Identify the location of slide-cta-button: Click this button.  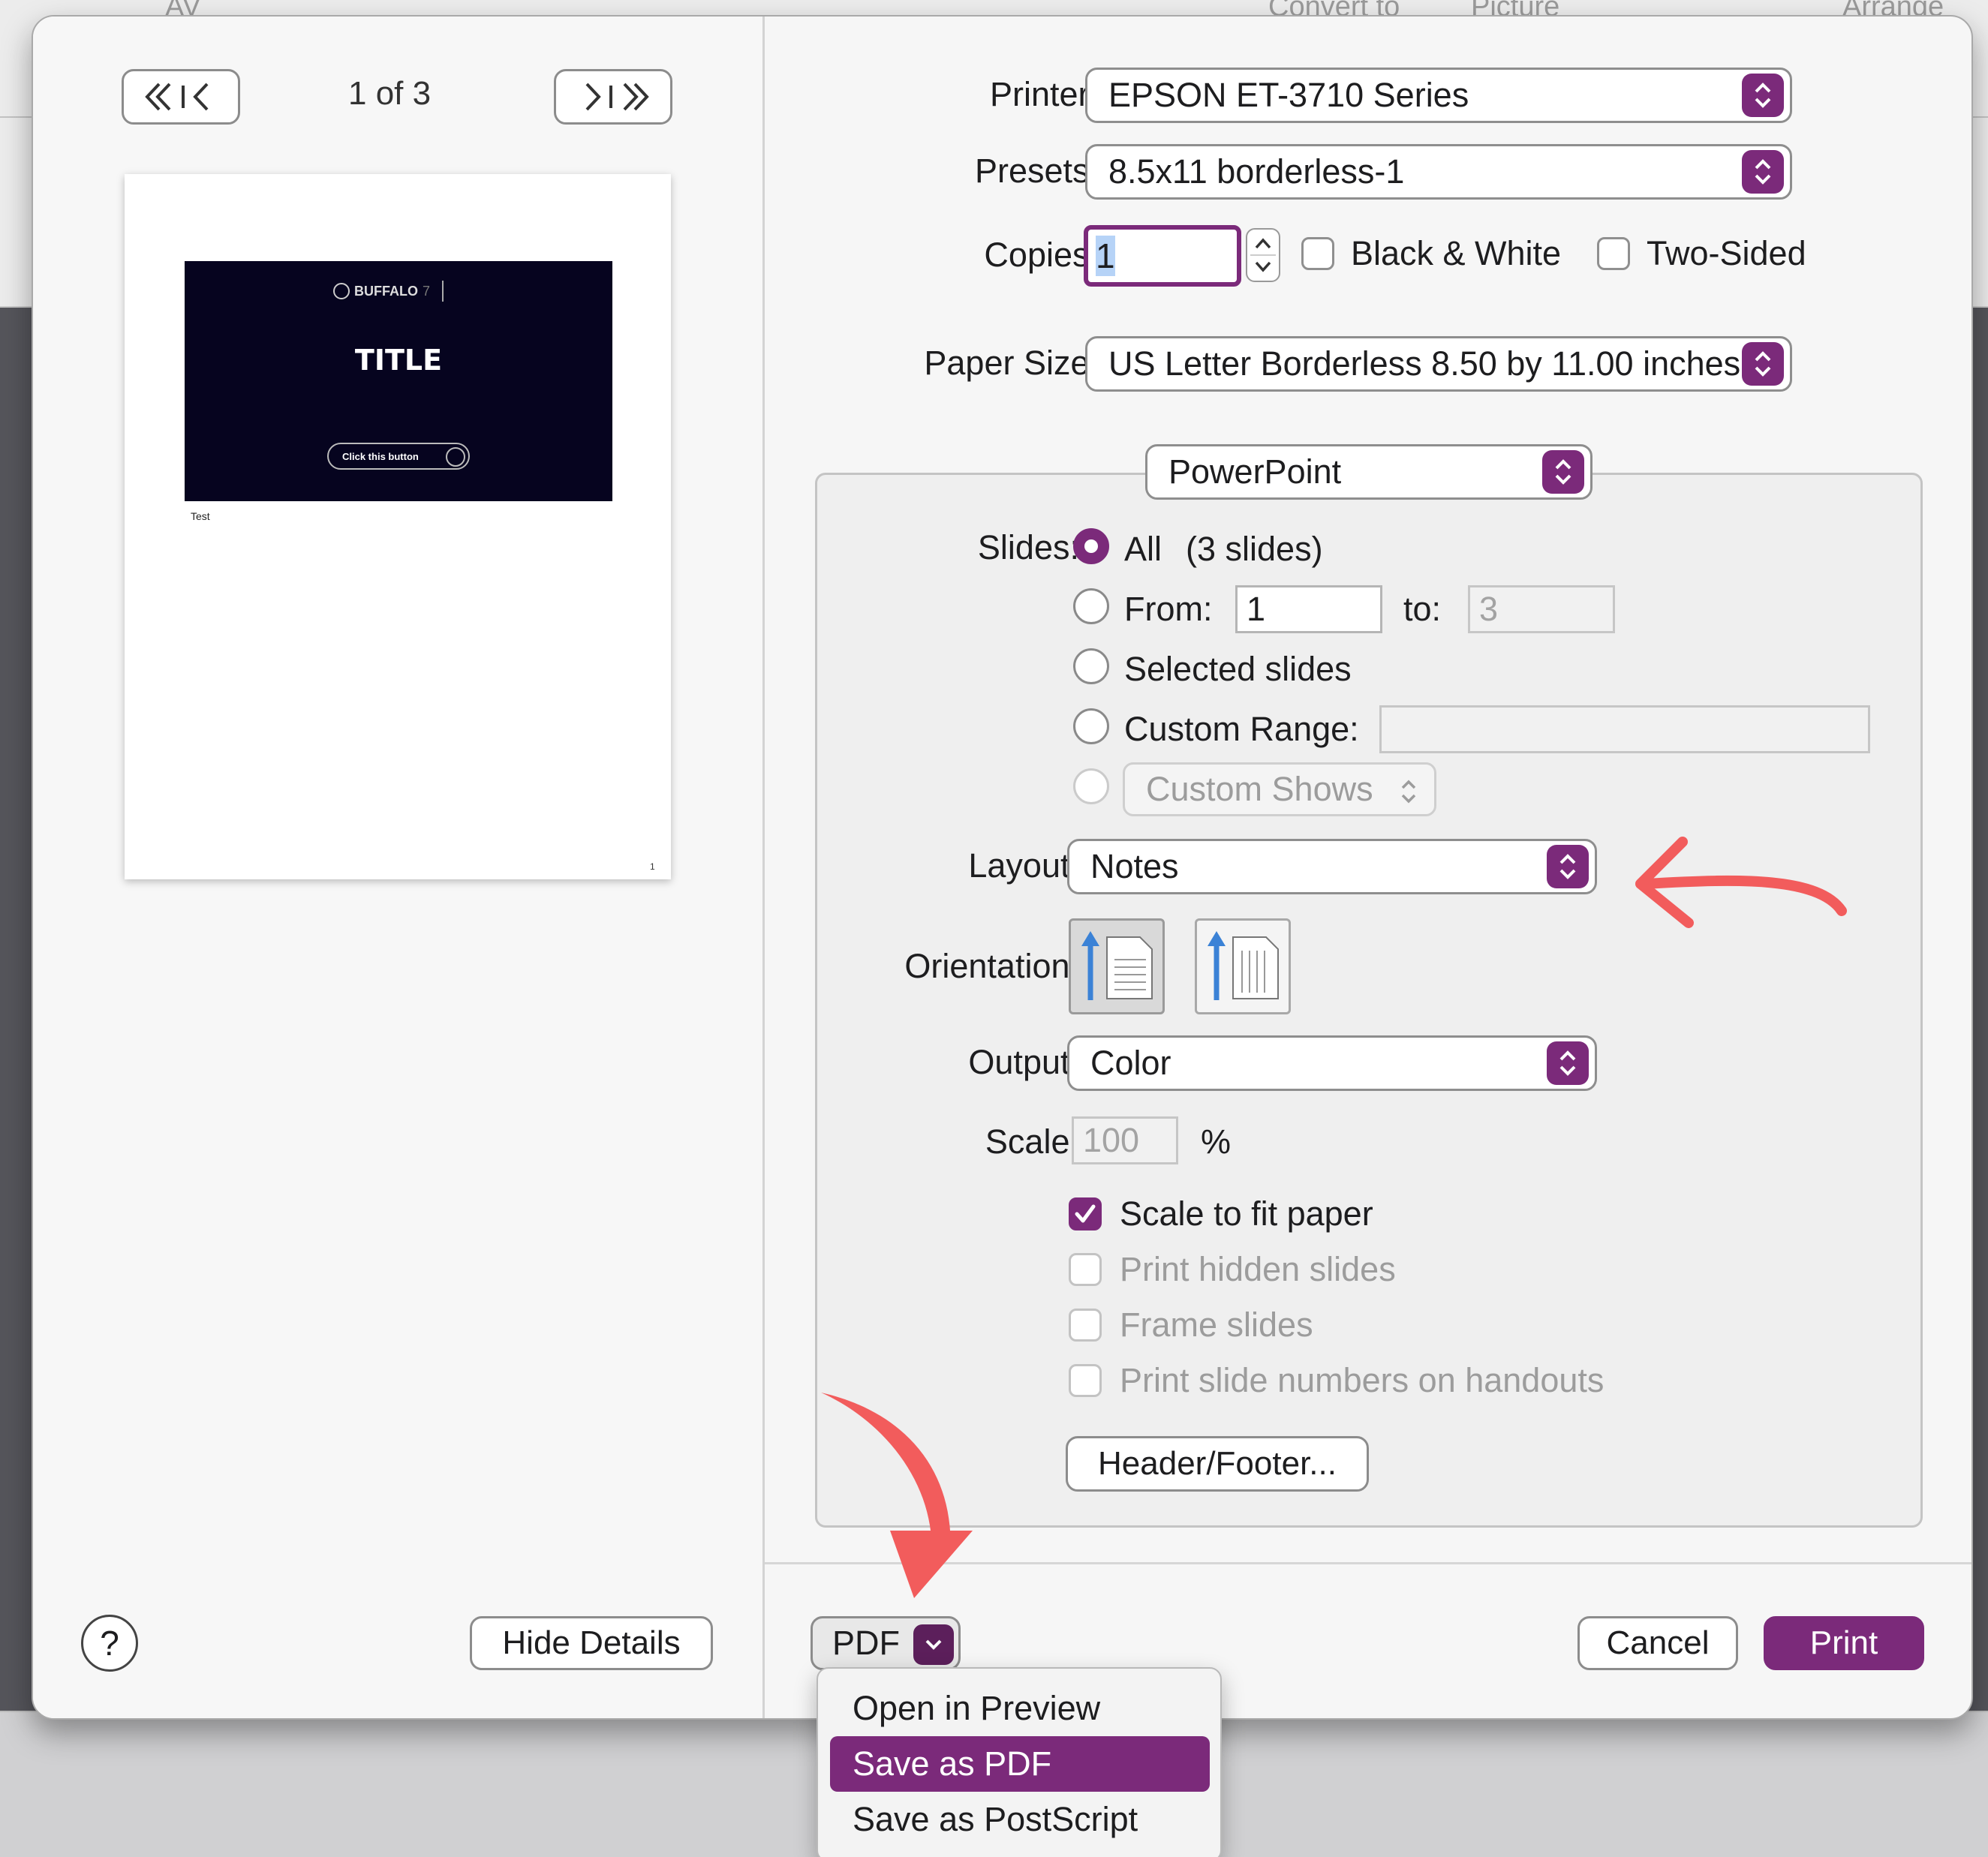
(399, 456).